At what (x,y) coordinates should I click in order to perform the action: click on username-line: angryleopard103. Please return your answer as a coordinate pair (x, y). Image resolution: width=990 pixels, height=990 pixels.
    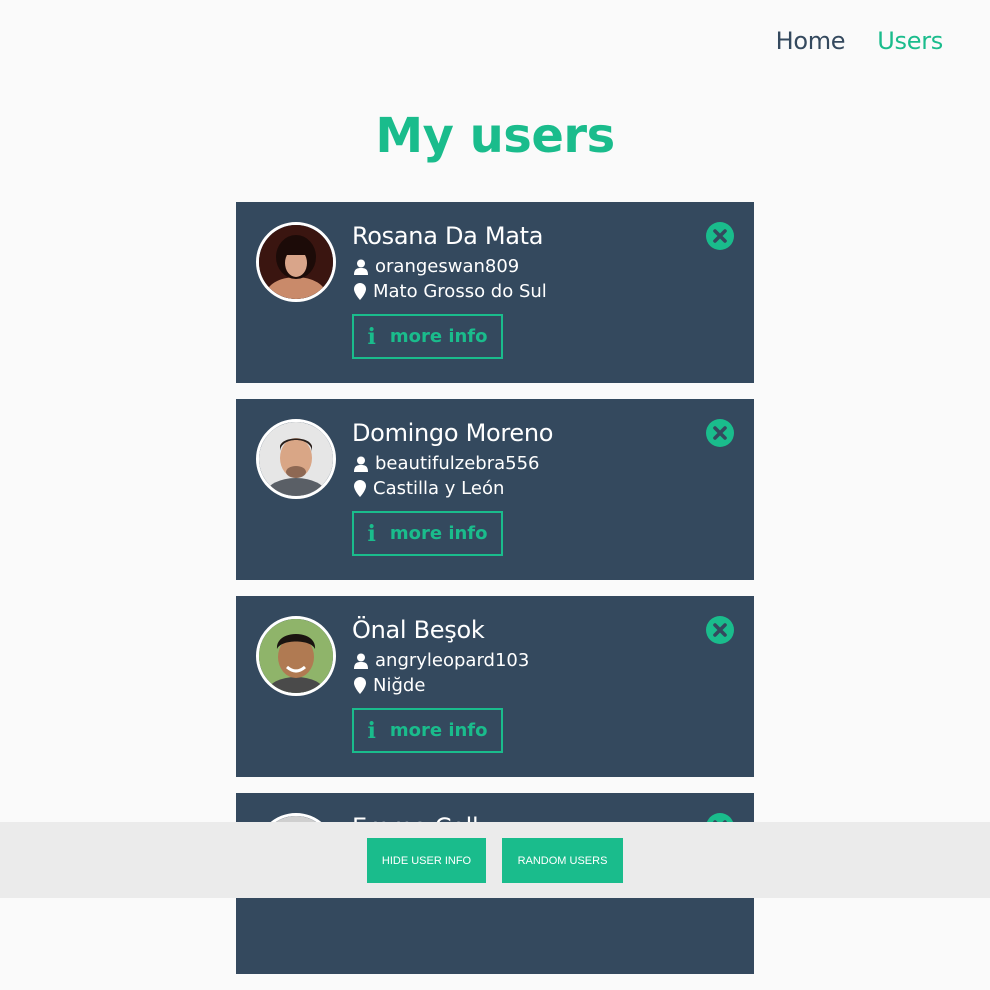
    Looking at the image, I should click on (441, 660).